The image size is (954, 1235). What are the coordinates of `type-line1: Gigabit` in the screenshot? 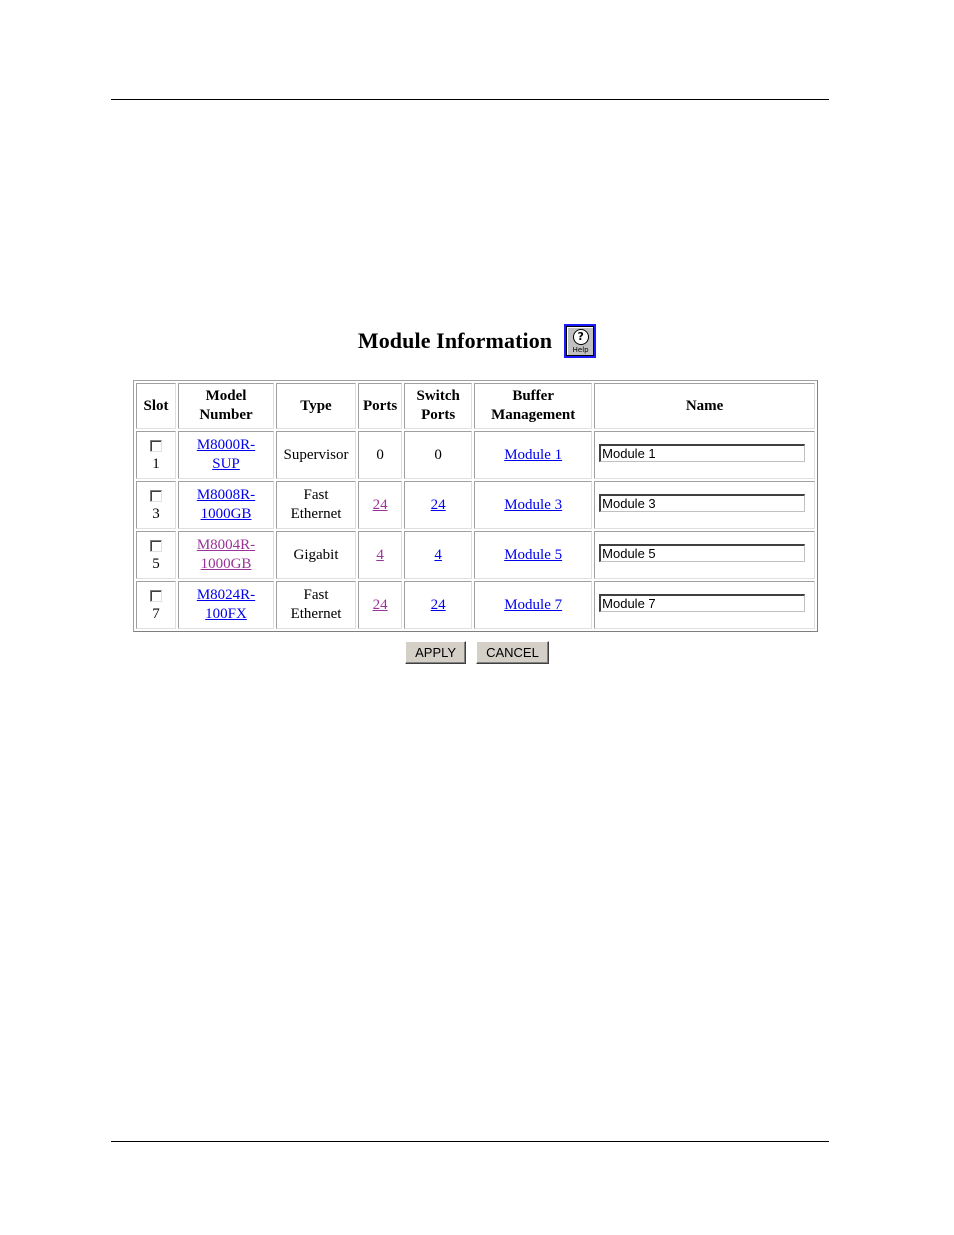 It's located at (316, 554).